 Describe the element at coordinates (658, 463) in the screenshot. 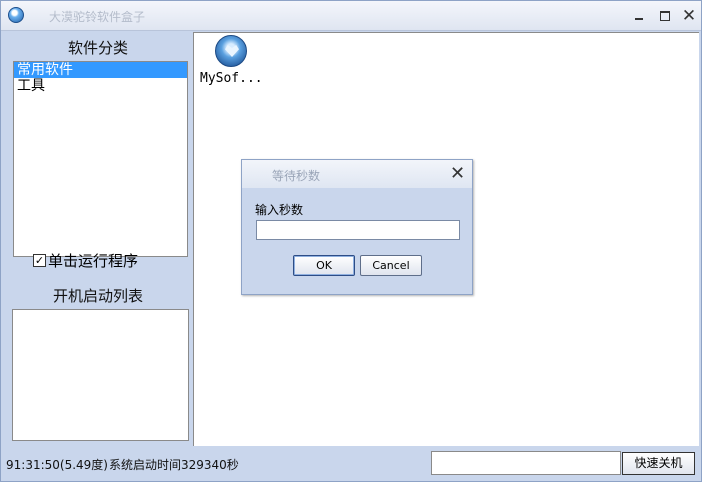

I see `quick-shutdown-button: 快速关机` at that location.